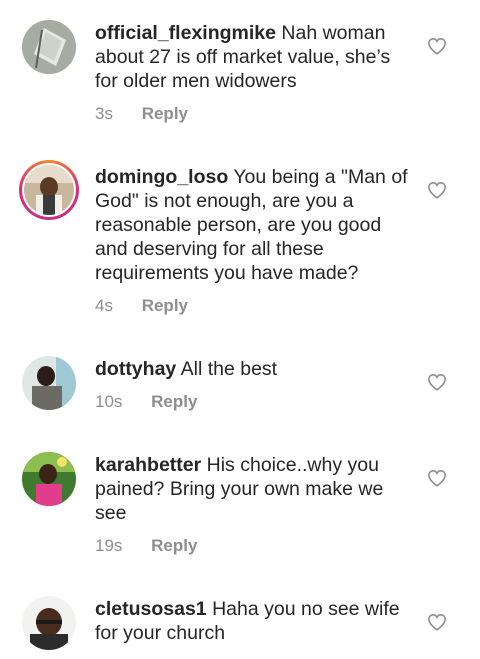 The height and width of the screenshot is (659, 480). I want to click on comment-time: 3s, so click(104, 113).